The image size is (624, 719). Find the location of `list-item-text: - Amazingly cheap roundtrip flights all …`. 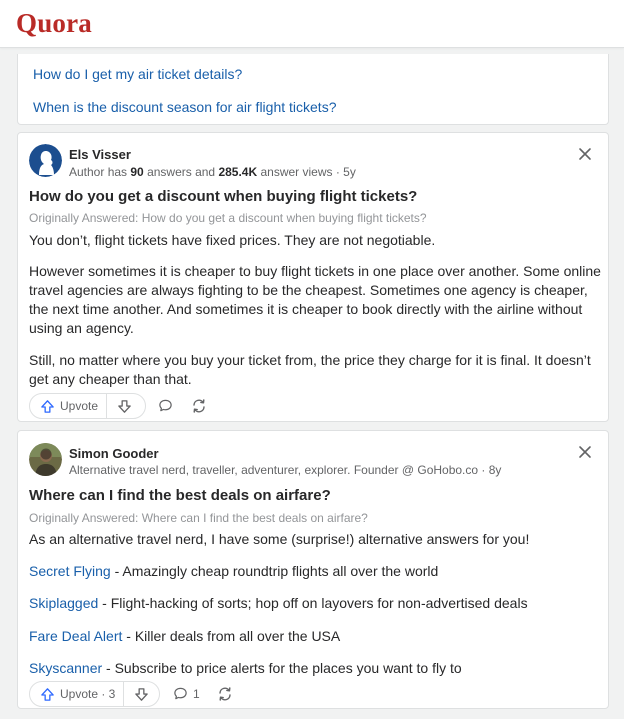

list-item-text: - Amazingly cheap roundtrip flights all … is located at coordinates (274, 571).